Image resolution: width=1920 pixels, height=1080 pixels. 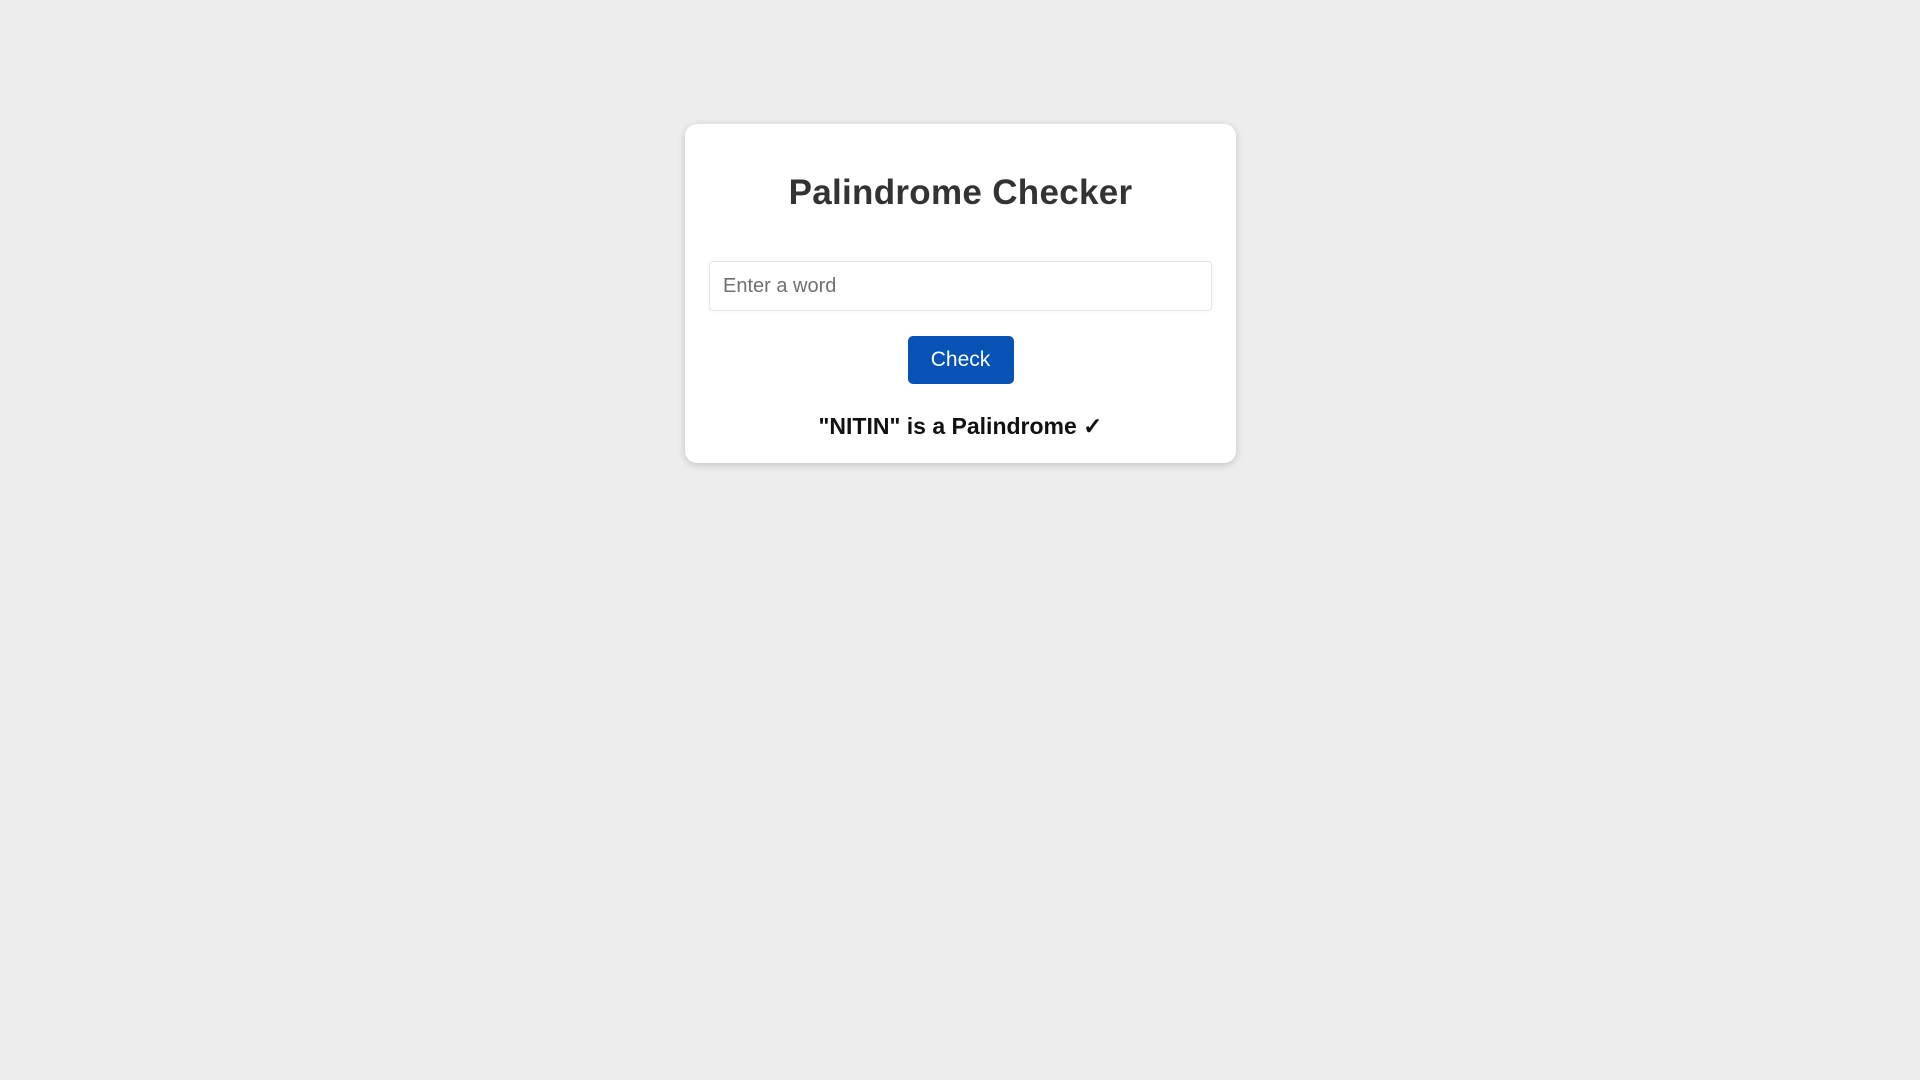 I want to click on page-title: Palindrome Checker, so click(x=960, y=192).